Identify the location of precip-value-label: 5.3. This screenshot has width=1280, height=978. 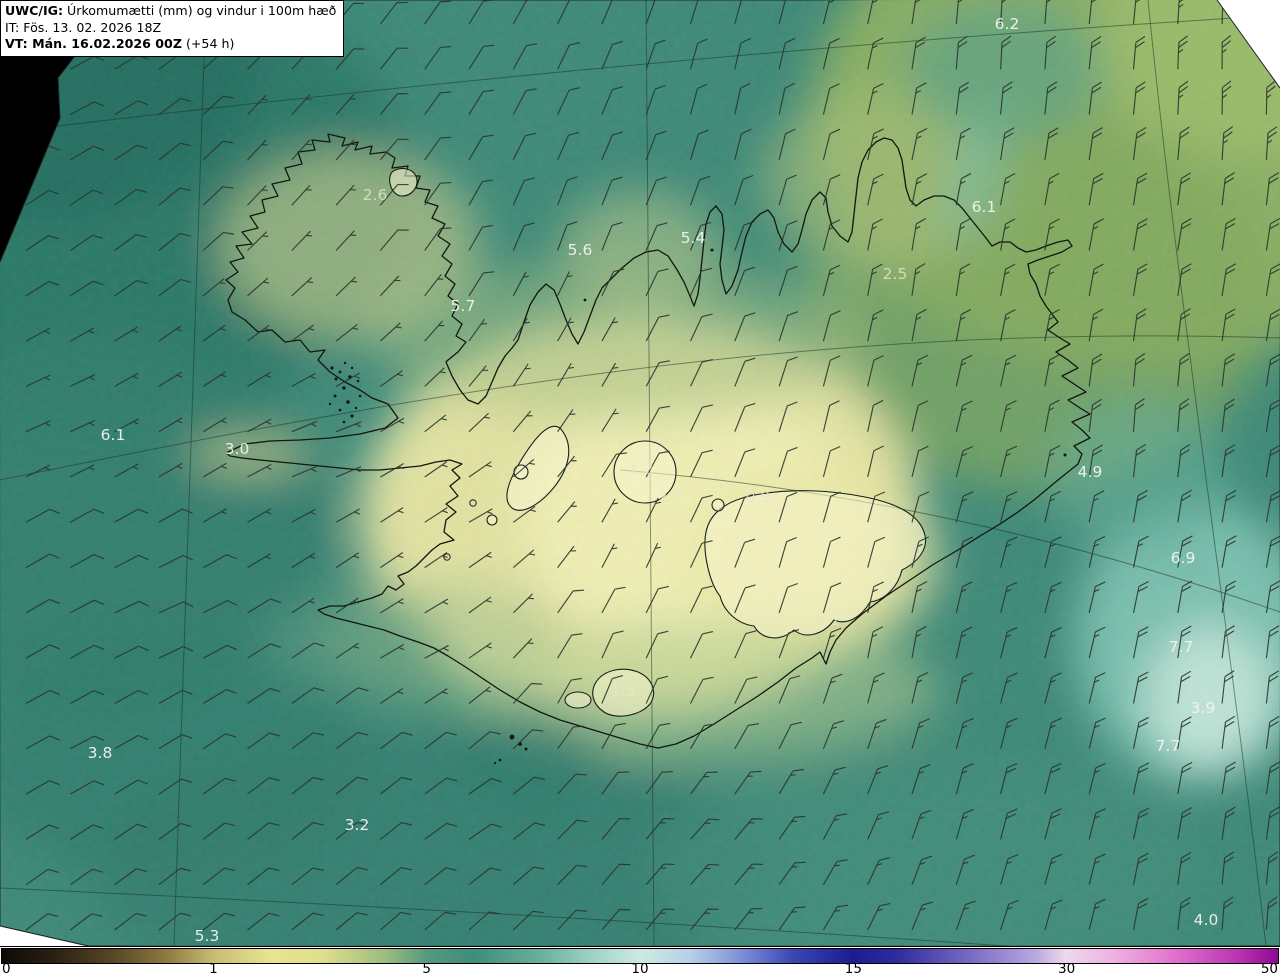
(207, 936).